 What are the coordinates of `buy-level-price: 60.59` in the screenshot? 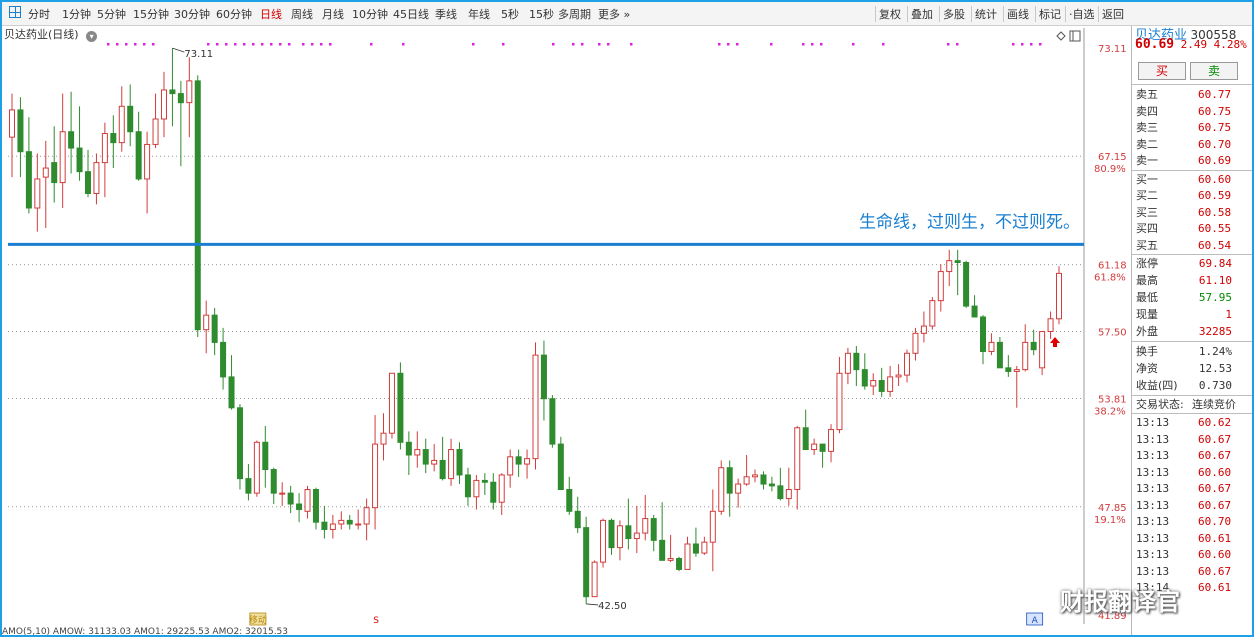 It's located at (1214, 195).